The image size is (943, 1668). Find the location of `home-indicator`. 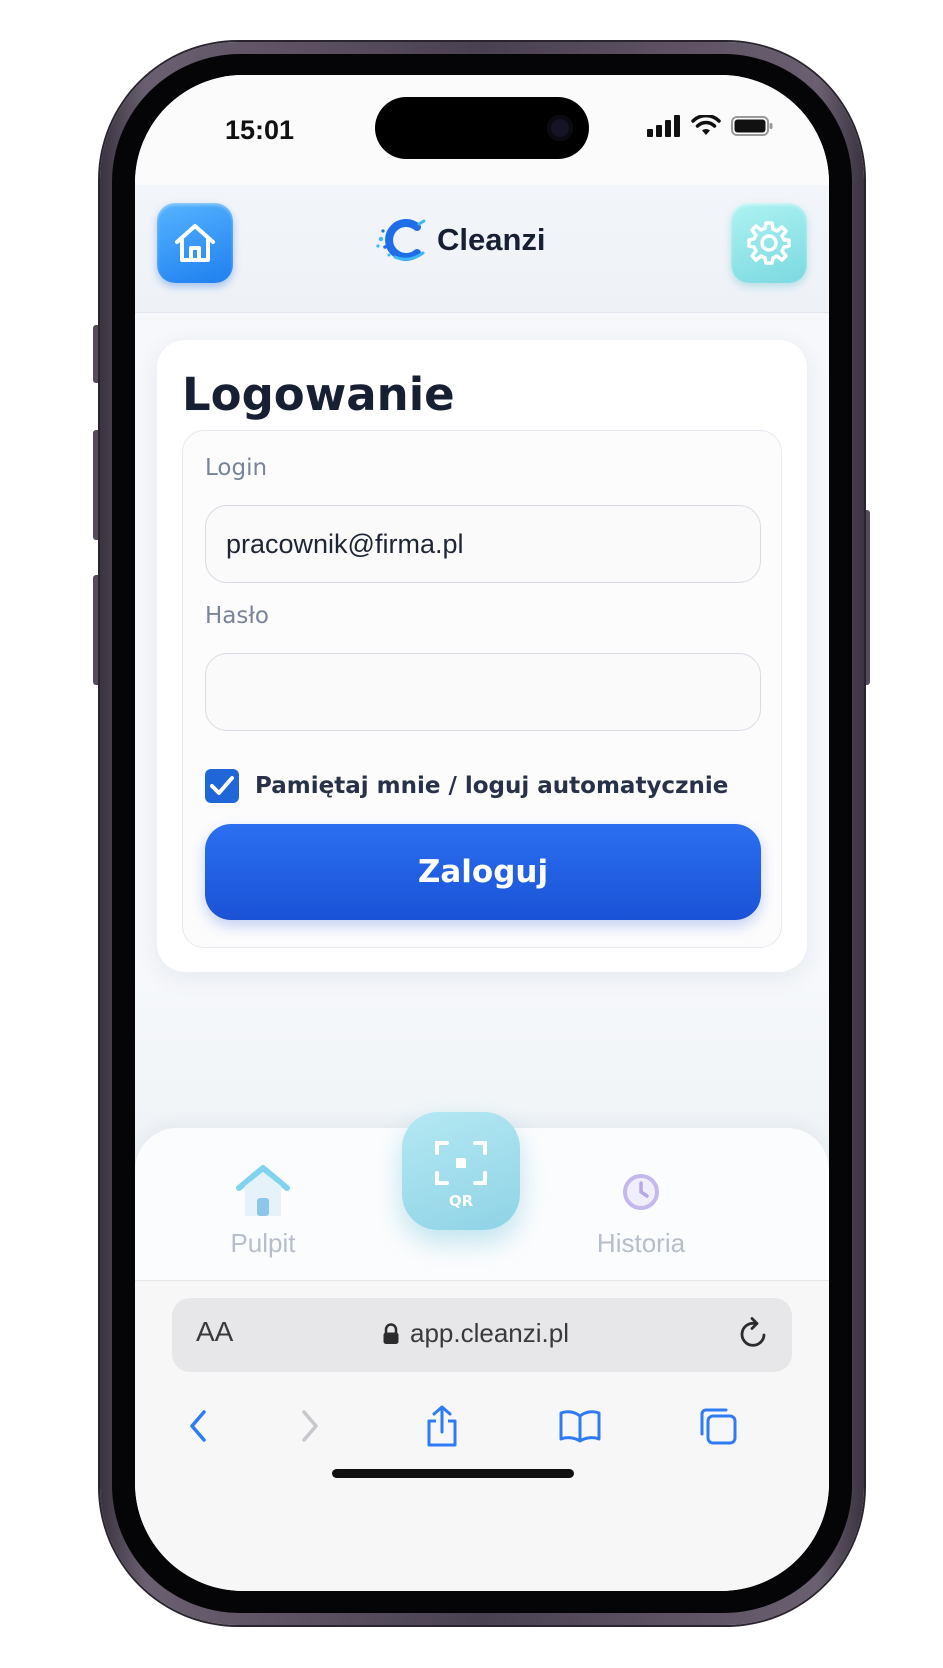

home-indicator is located at coordinates (453, 1473).